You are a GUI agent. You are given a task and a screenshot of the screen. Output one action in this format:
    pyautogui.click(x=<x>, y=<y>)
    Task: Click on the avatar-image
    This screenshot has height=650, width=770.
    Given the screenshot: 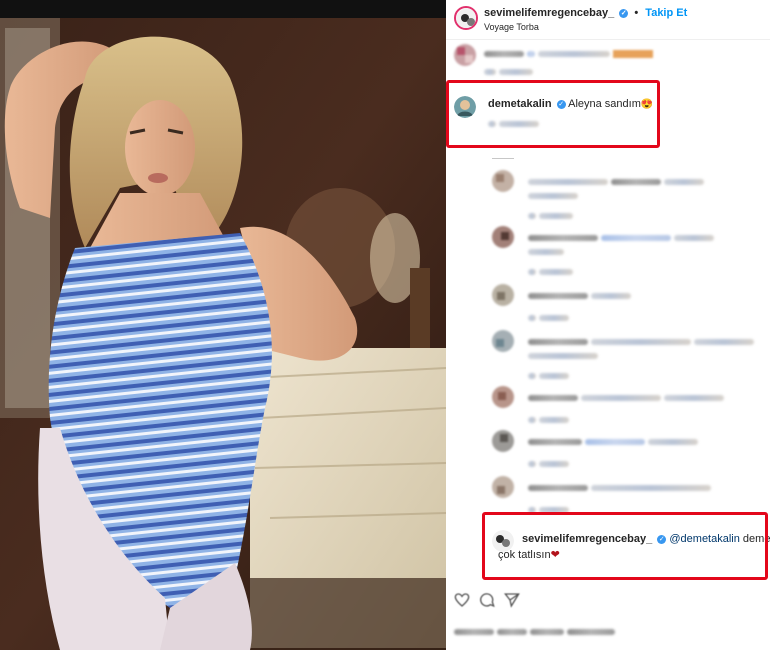 What is the action you would take?
    pyautogui.click(x=466, y=18)
    